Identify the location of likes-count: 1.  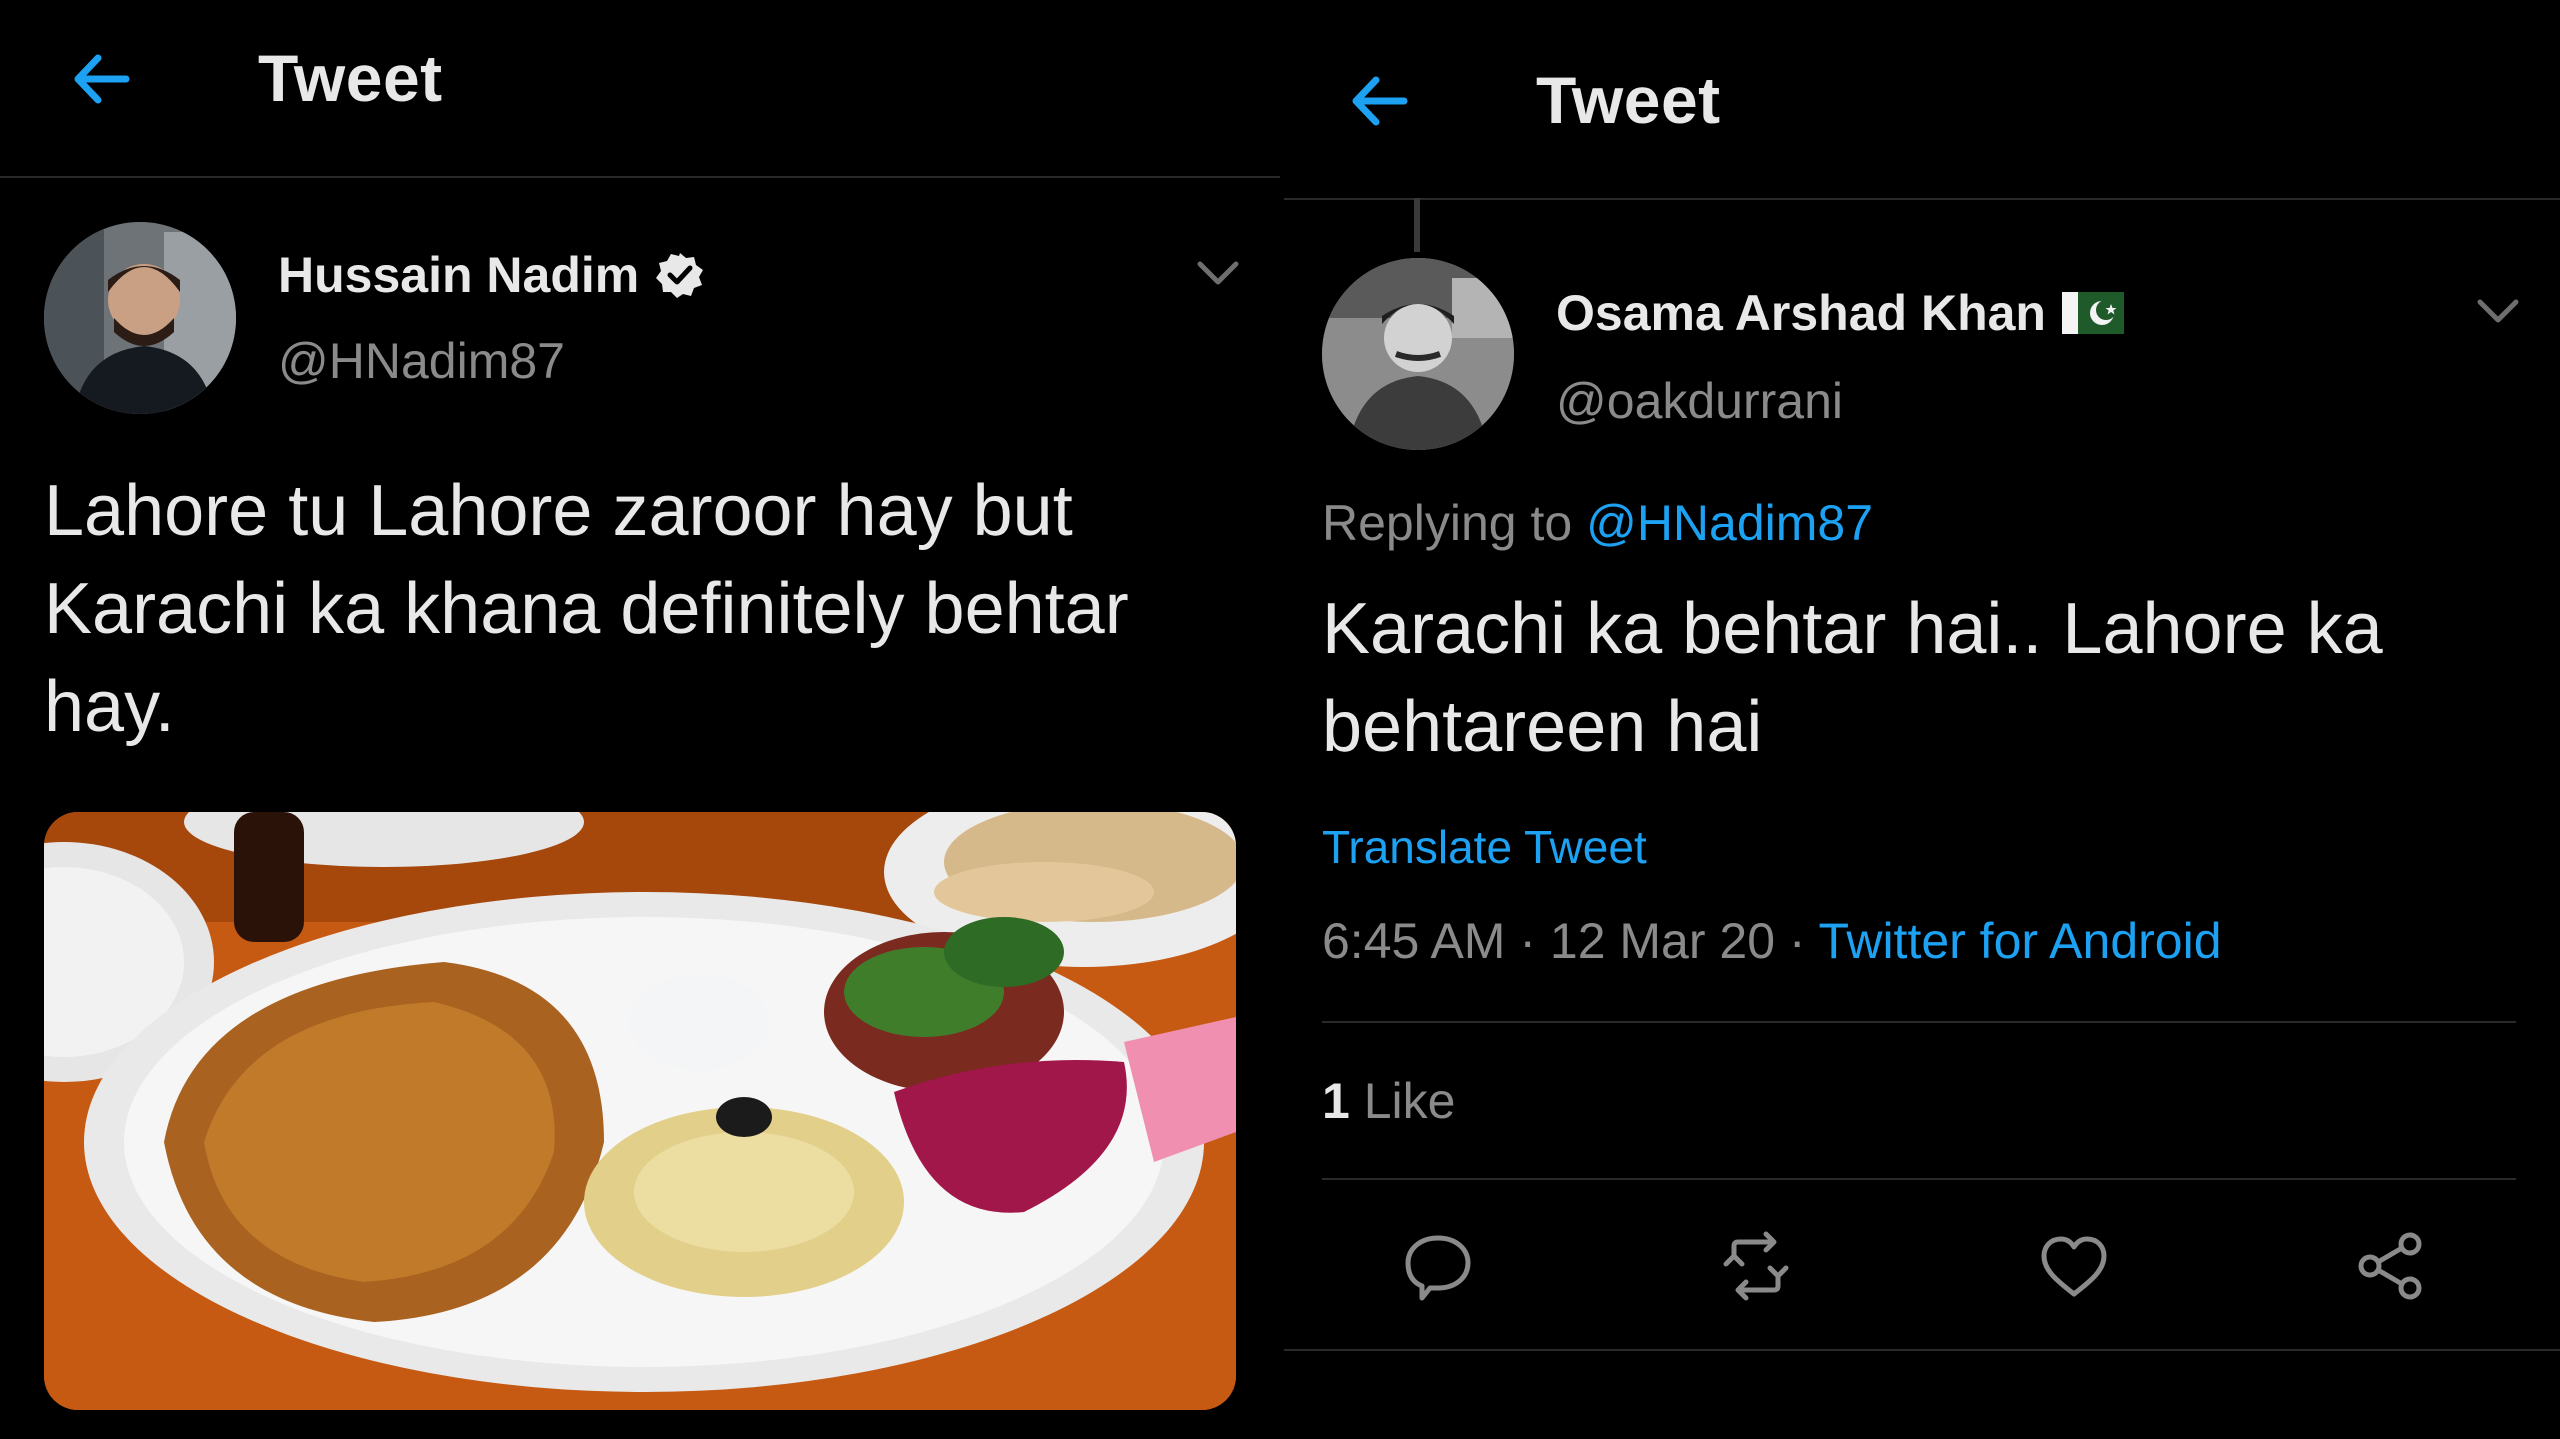
(1336, 1101).